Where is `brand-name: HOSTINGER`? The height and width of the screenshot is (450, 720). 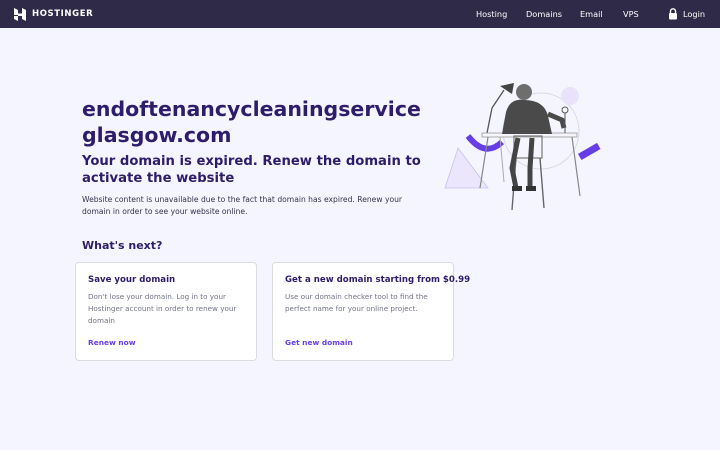 brand-name: HOSTINGER is located at coordinates (63, 14).